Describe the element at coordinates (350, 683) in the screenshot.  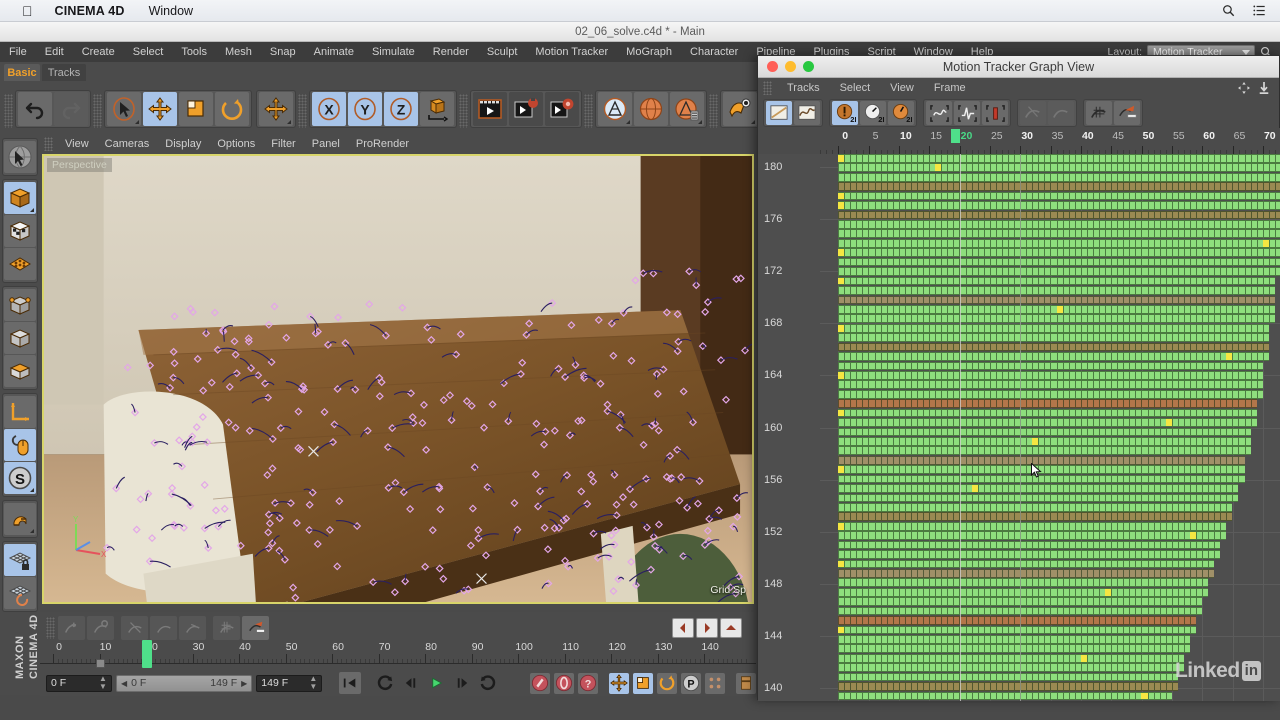
I see `go-to-start-icon` at that location.